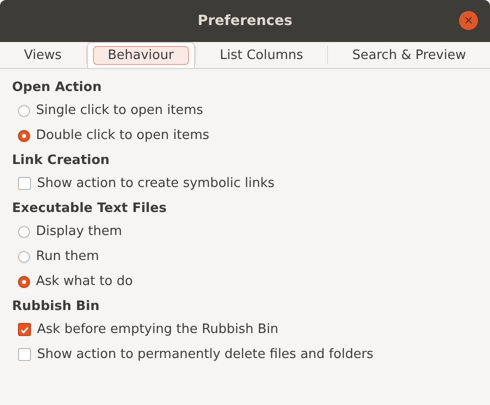 The height and width of the screenshot is (405, 490). I want to click on option-label: Ask what to do, so click(84, 281).